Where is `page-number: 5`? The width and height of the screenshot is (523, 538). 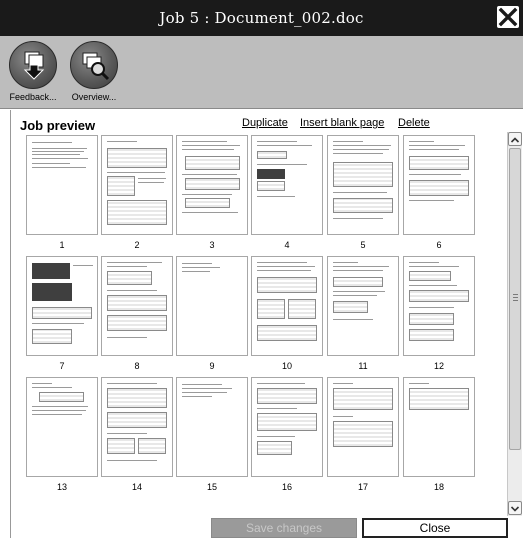
page-number: 5 is located at coordinates (363, 245).